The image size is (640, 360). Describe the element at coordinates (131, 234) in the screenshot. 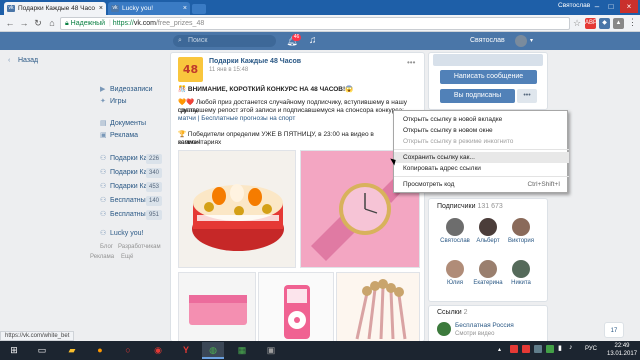

I see `sidebar-item-lucky: ⚇ Lucky you!` at that location.